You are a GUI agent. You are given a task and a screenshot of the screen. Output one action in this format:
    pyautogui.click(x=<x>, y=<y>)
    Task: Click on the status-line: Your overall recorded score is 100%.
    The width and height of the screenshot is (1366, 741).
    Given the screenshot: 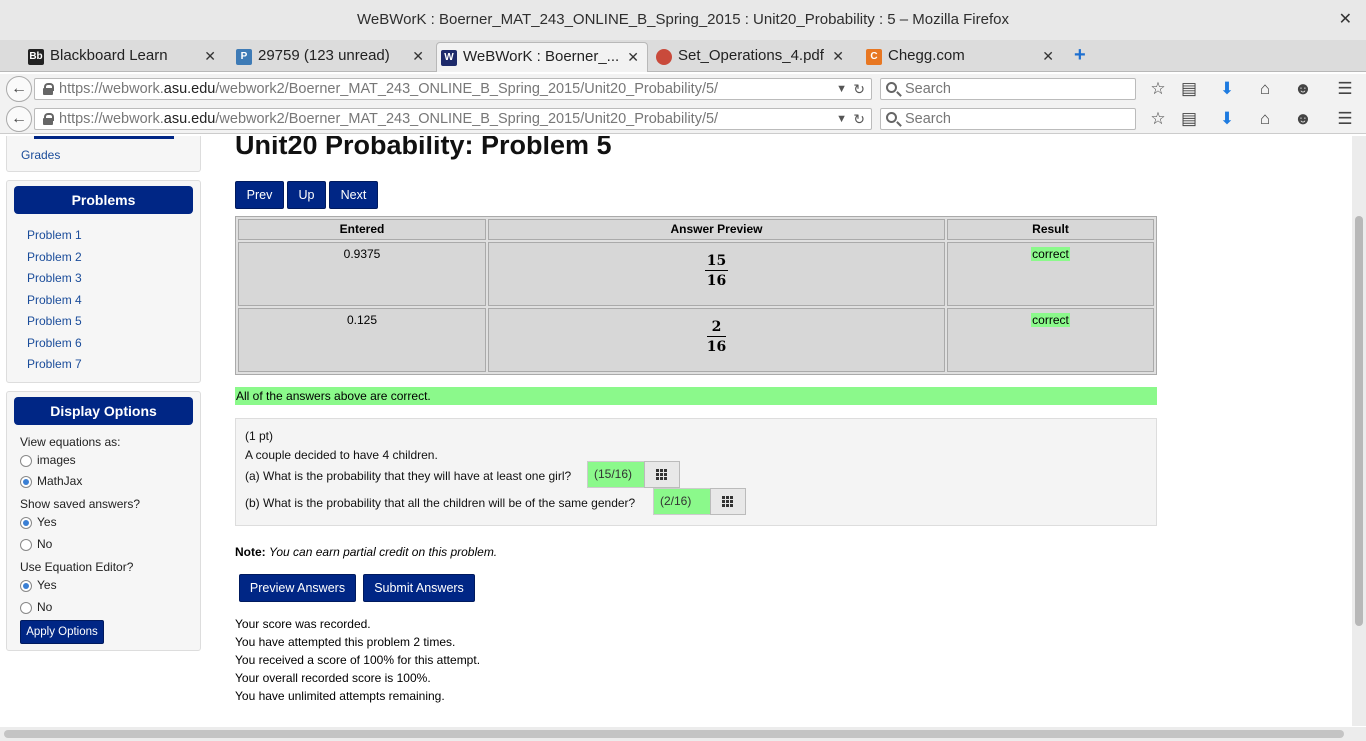 What is the action you would take?
    pyautogui.click(x=333, y=678)
    